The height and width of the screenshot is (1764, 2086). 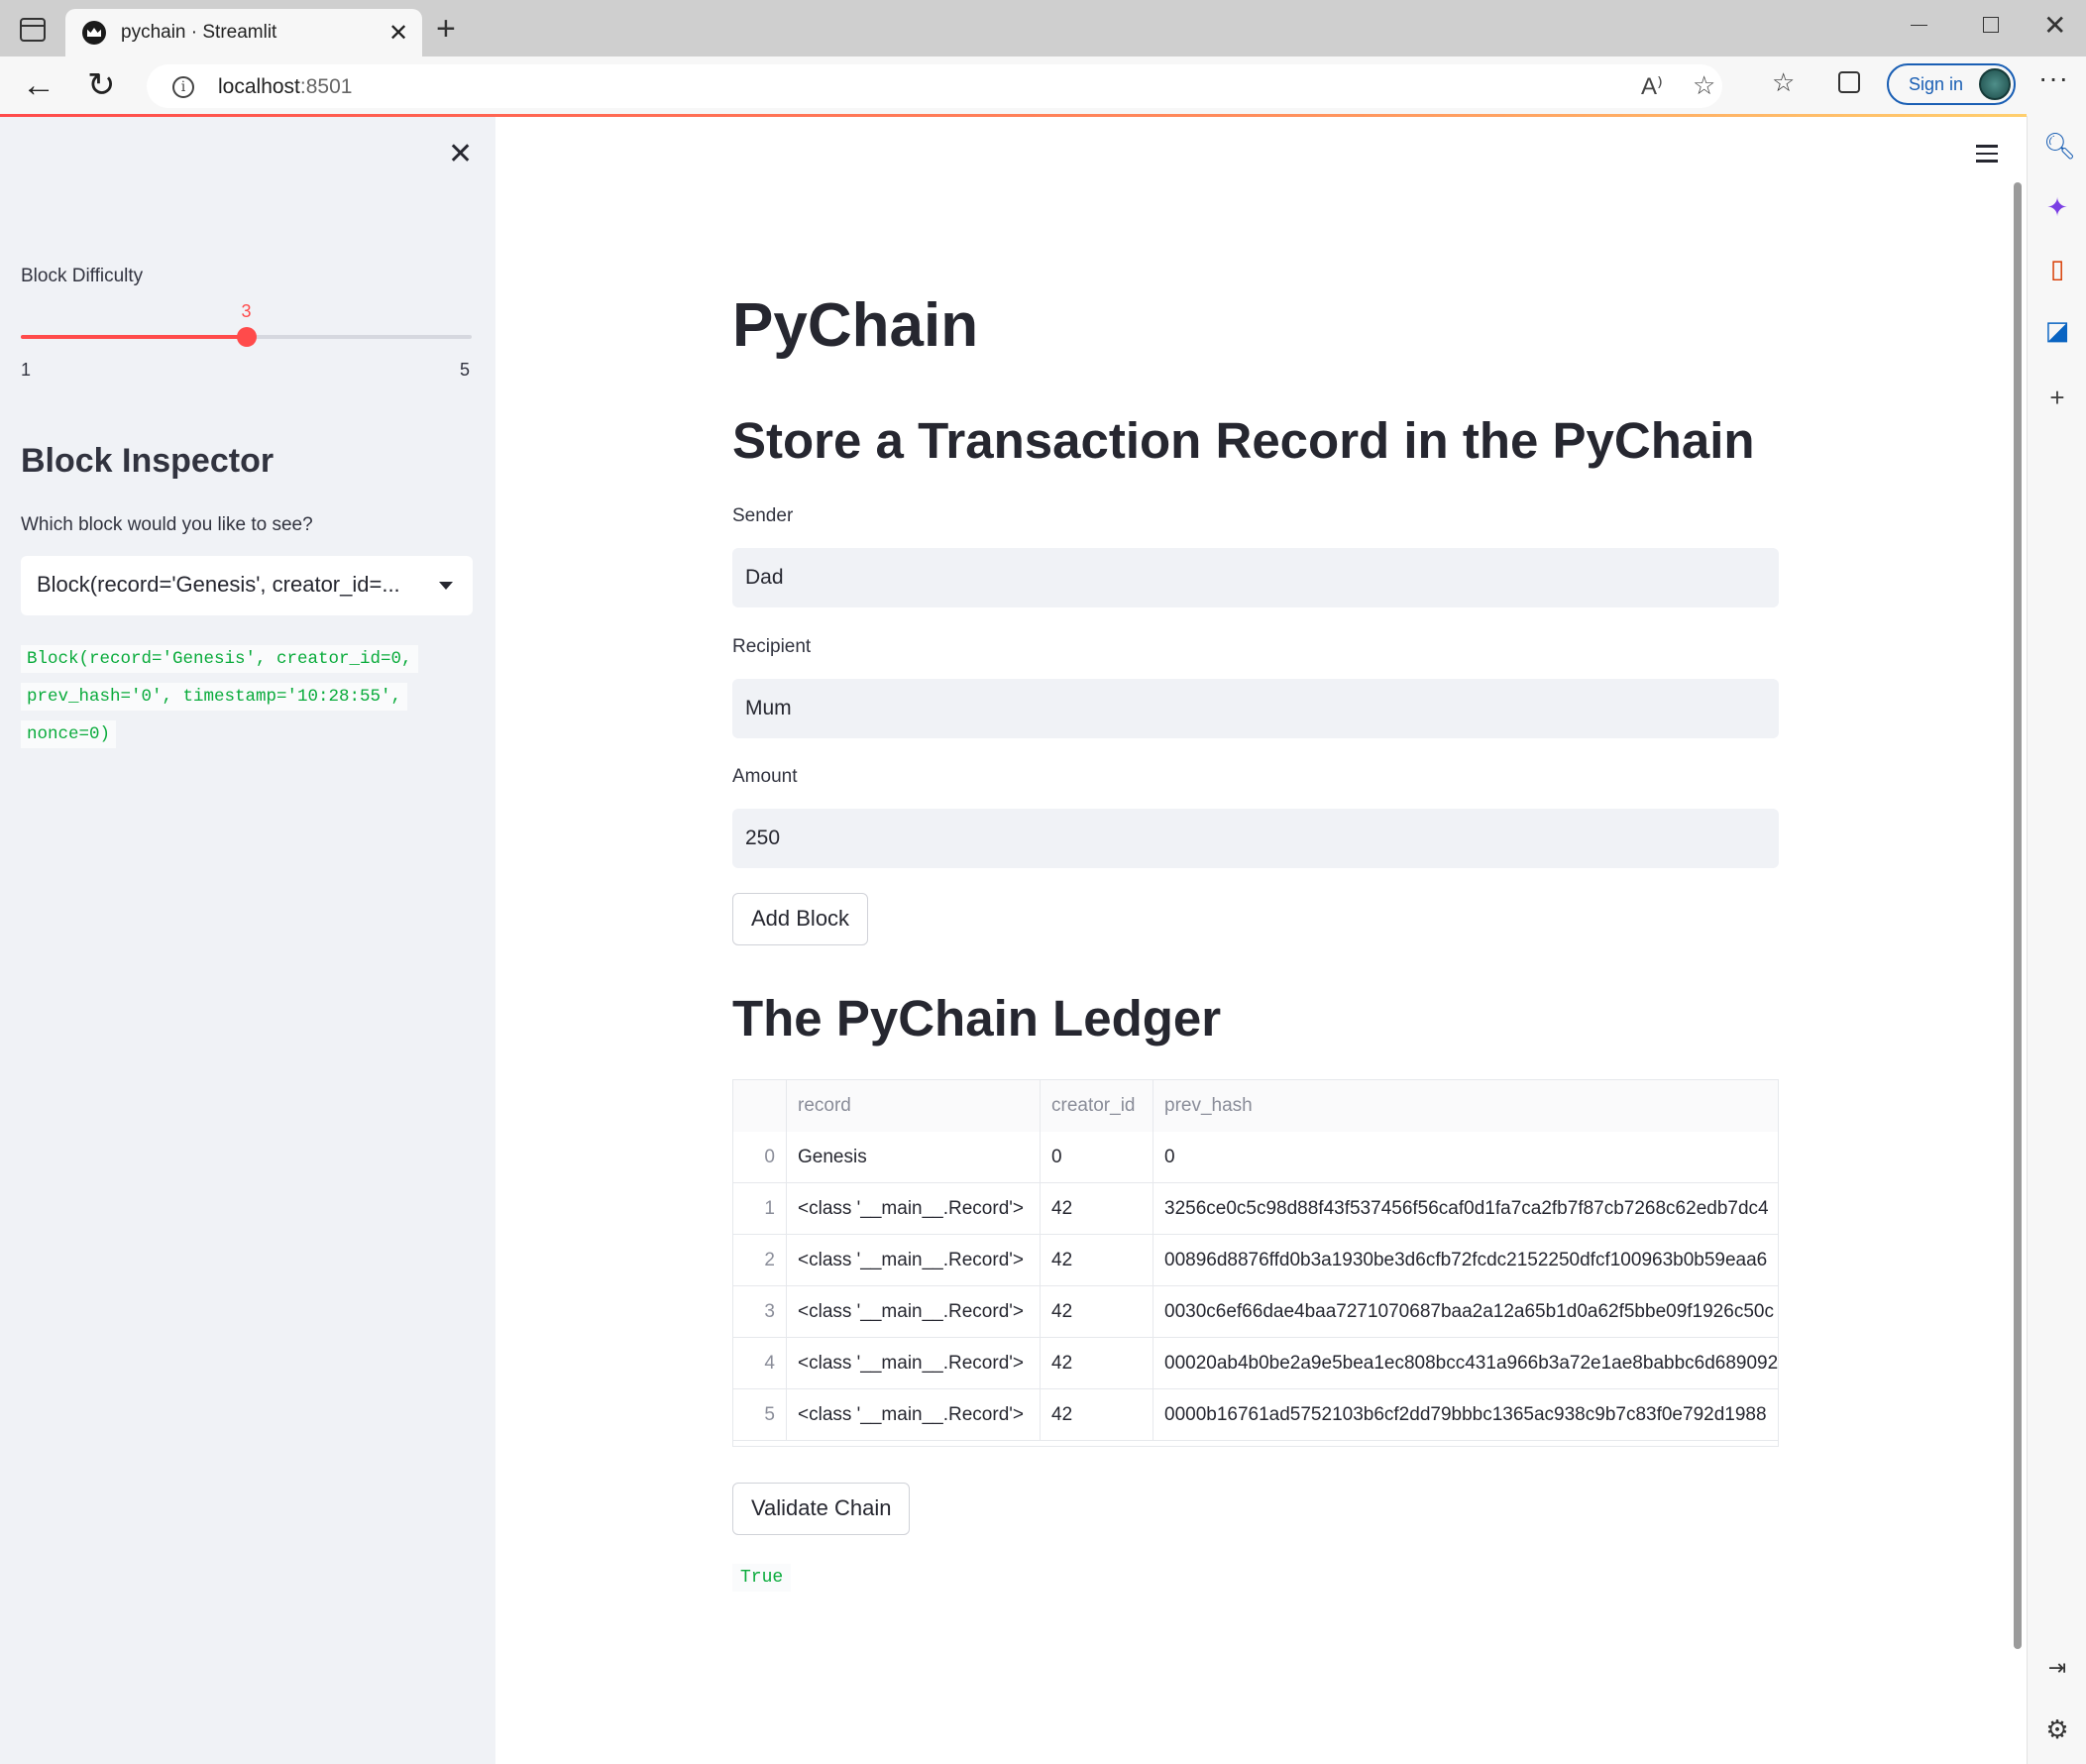 What do you see at coordinates (1995, 84) in the screenshot?
I see `avatar` at bounding box center [1995, 84].